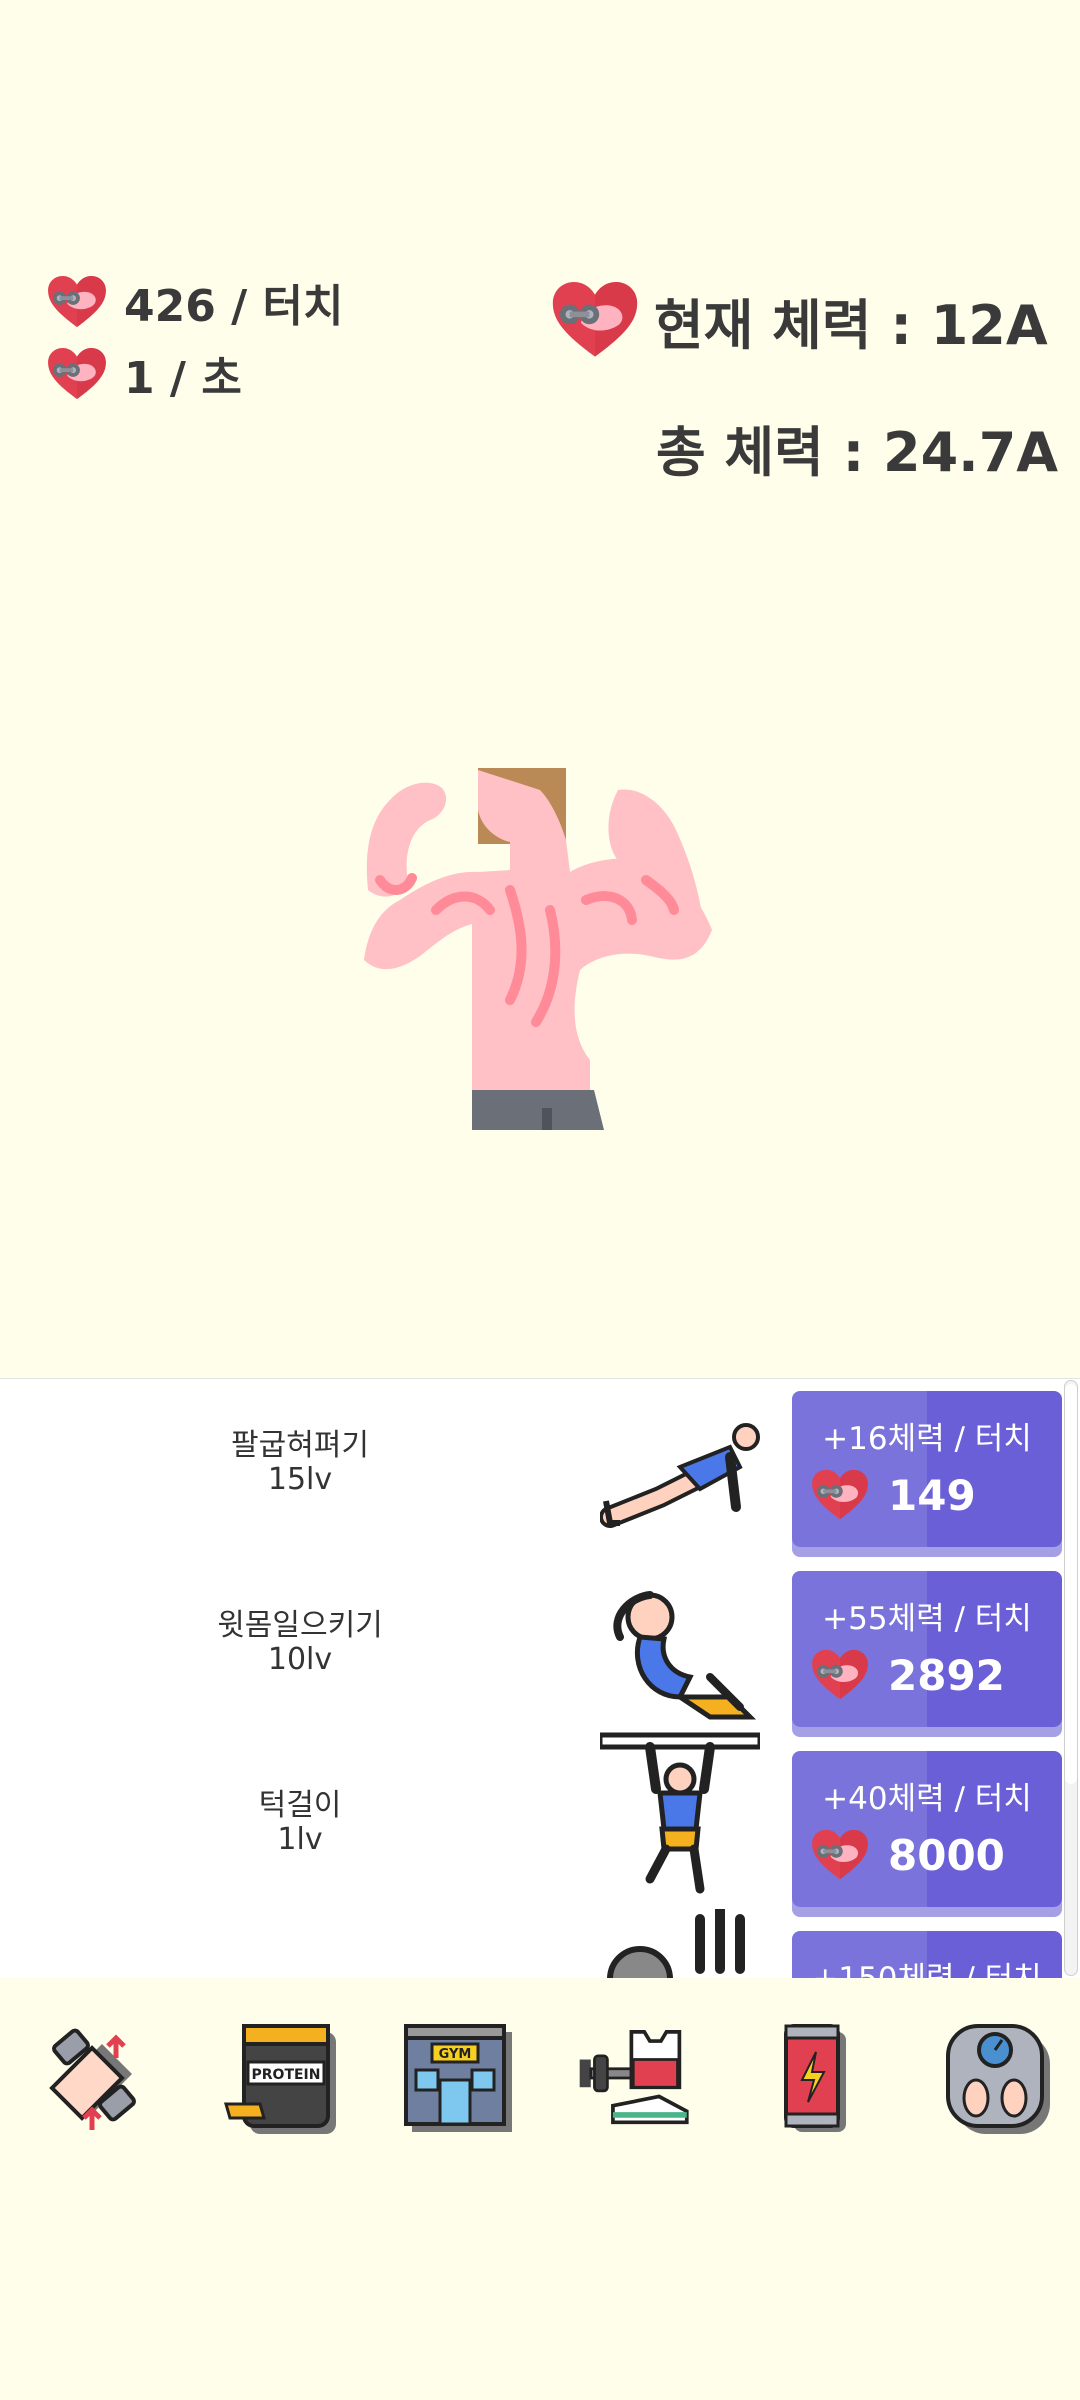  I want to click on gym-icon: GYM, so click(460, 2078).